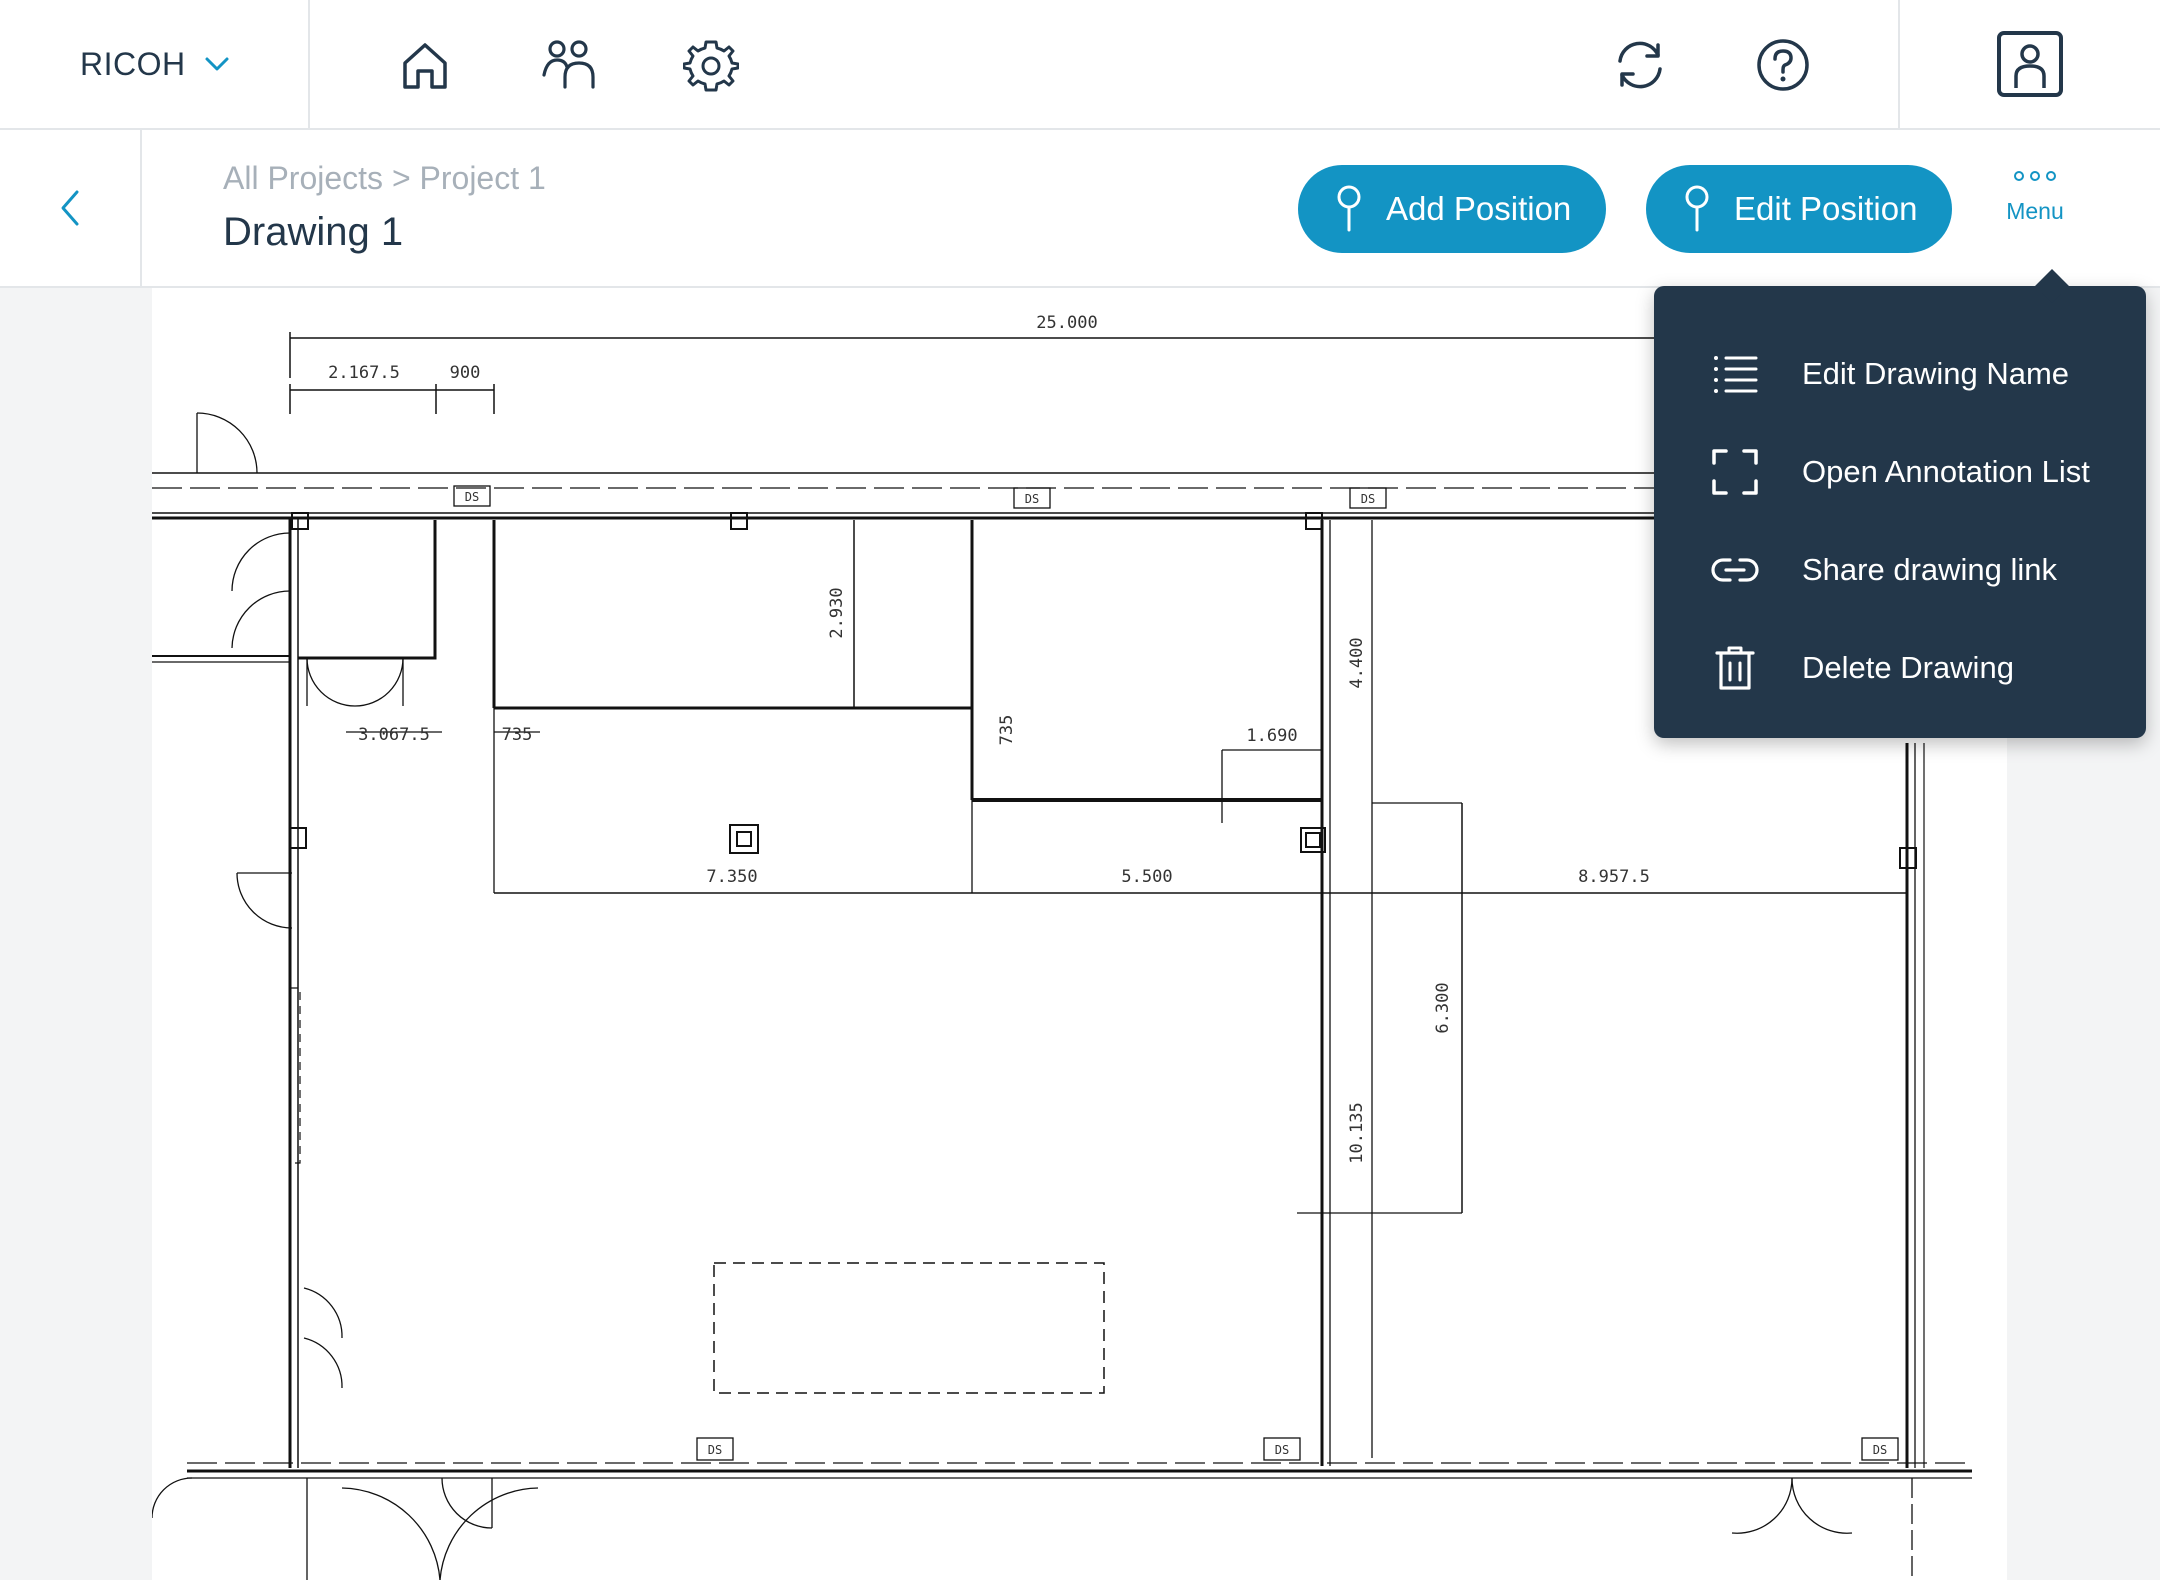  Describe the element at coordinates (1443, 1007) in the screenshot. I see `dimension-label: 6.300` at that location.